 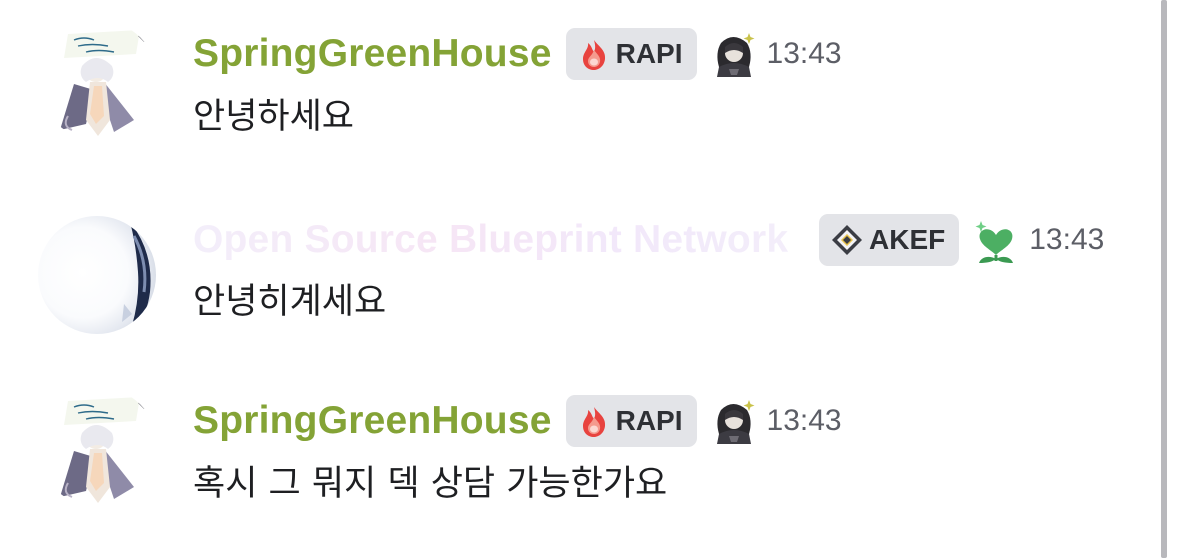 I want to click on message-text: 안녕하세요, so click(x=274, y=117).